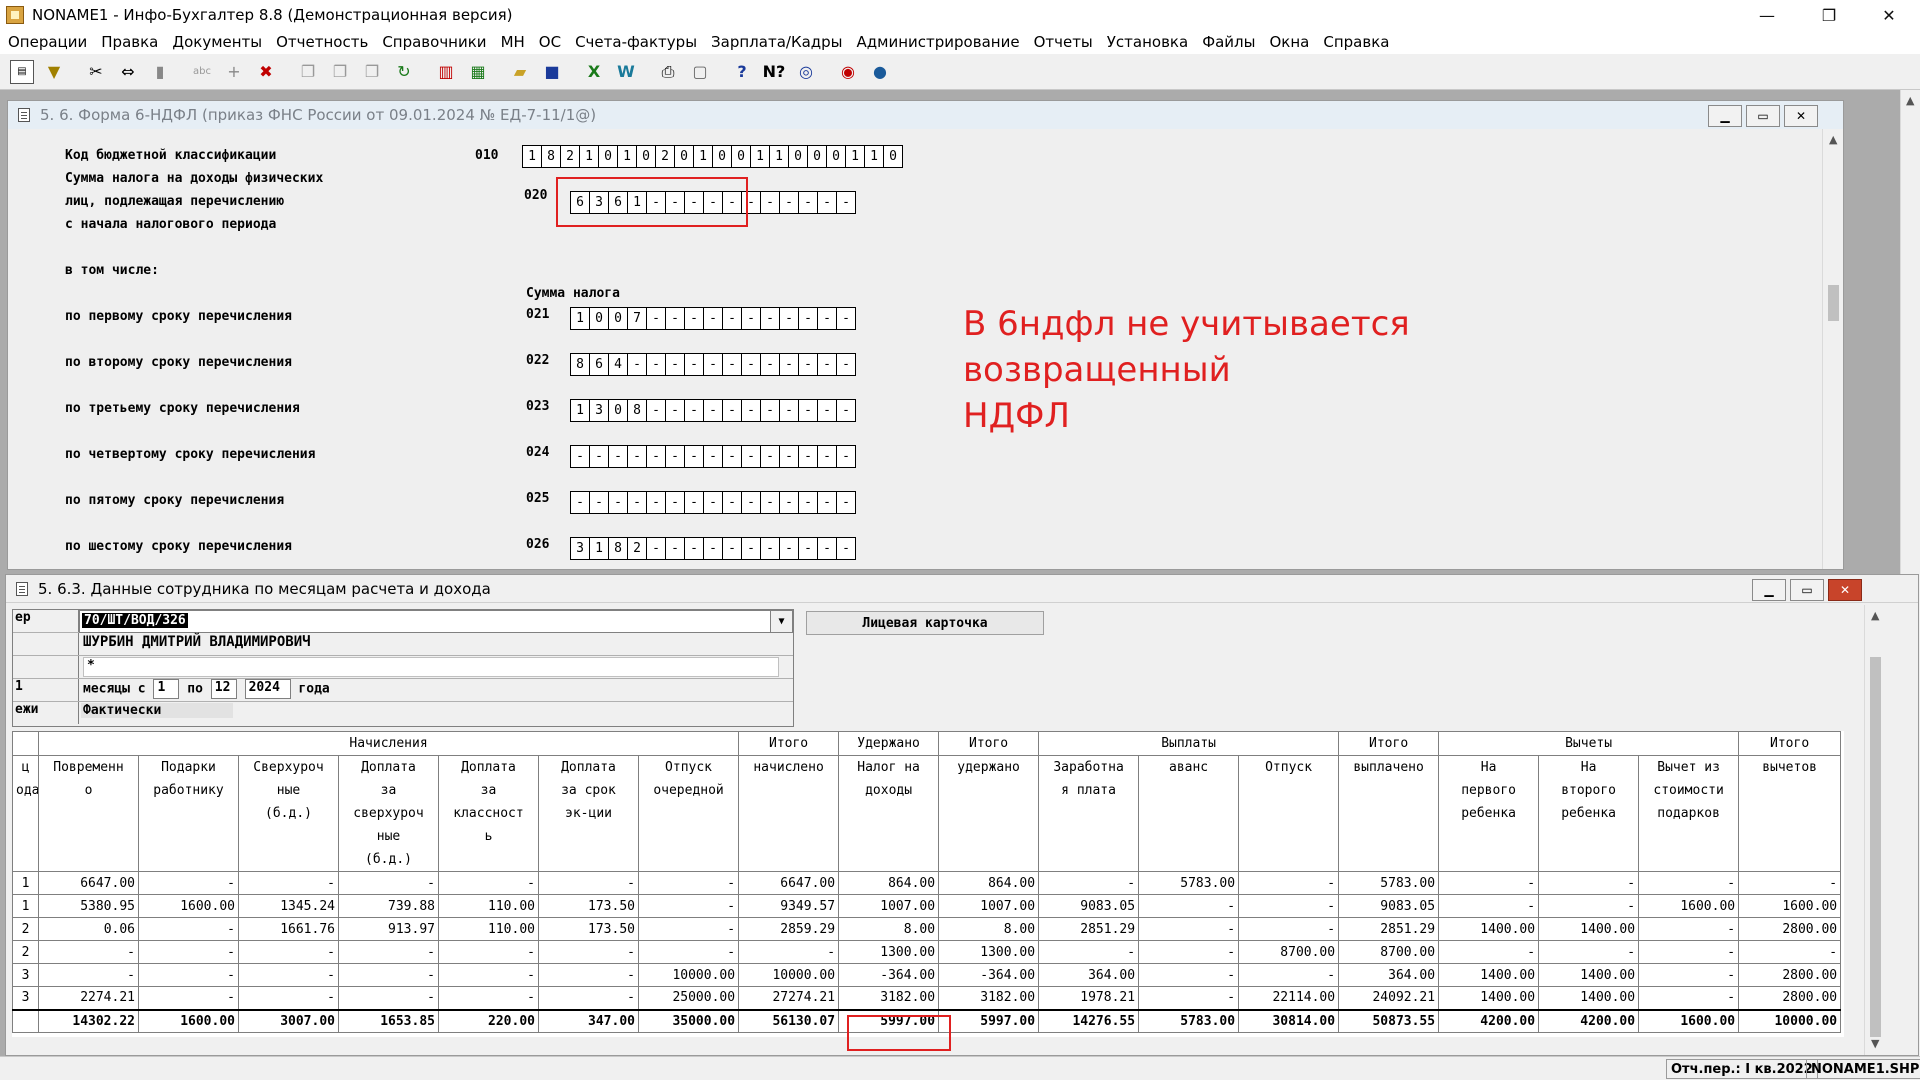 The height and width of the screenshot is (1080, 1920). What do you see at coordinates (637, 318) in the screenshot?
I see `digit-cell: 7` at bounding box center [637, 318].